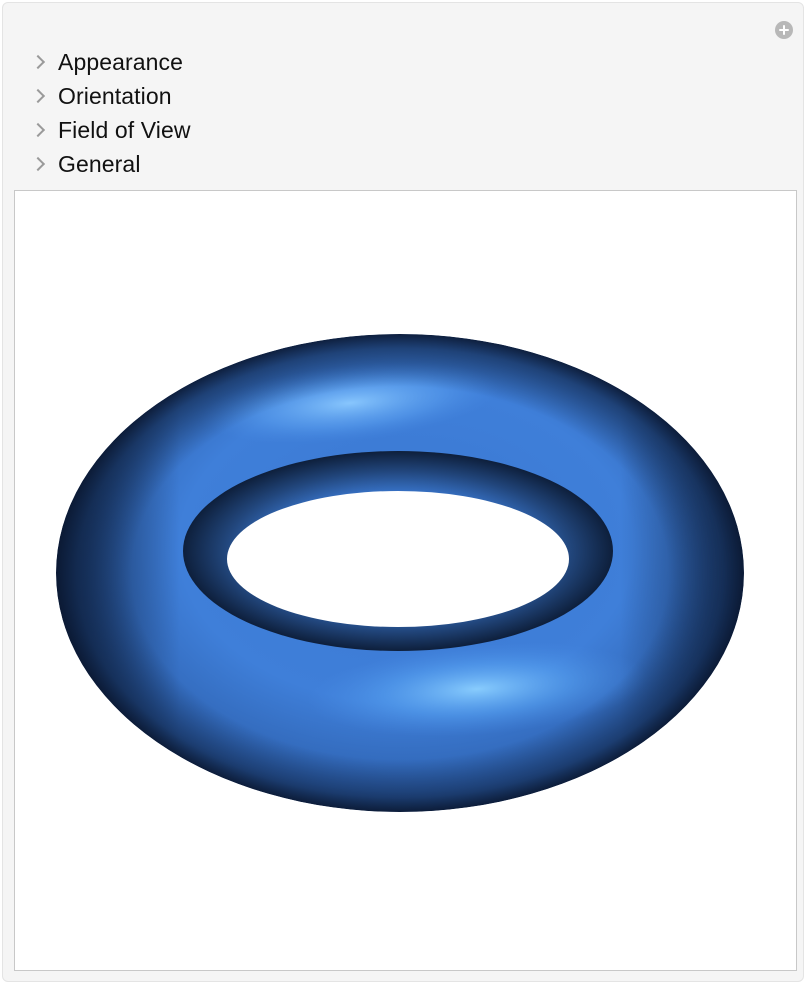 The width and height of the screenshot is (808, 986). I want to click on section-label: Appearance, so click(121, 61).